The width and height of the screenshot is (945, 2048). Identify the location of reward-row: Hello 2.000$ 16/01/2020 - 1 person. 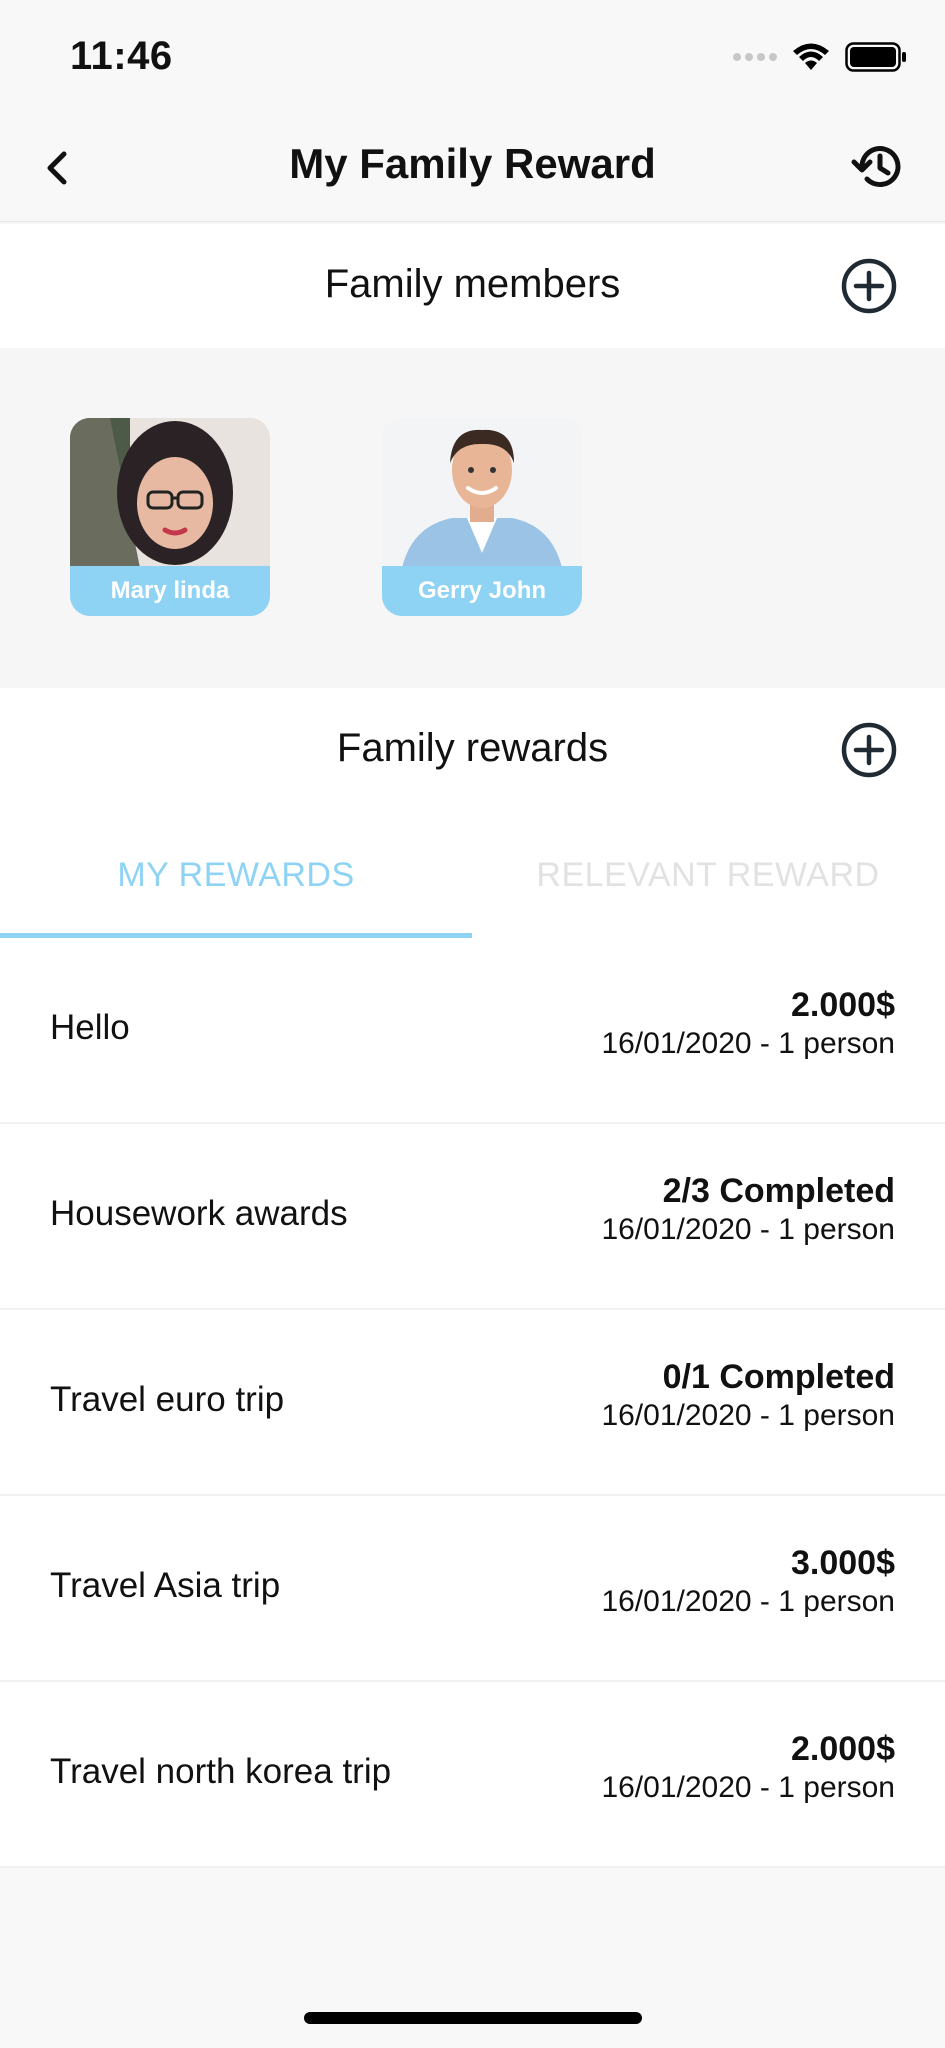
(472, 1031).